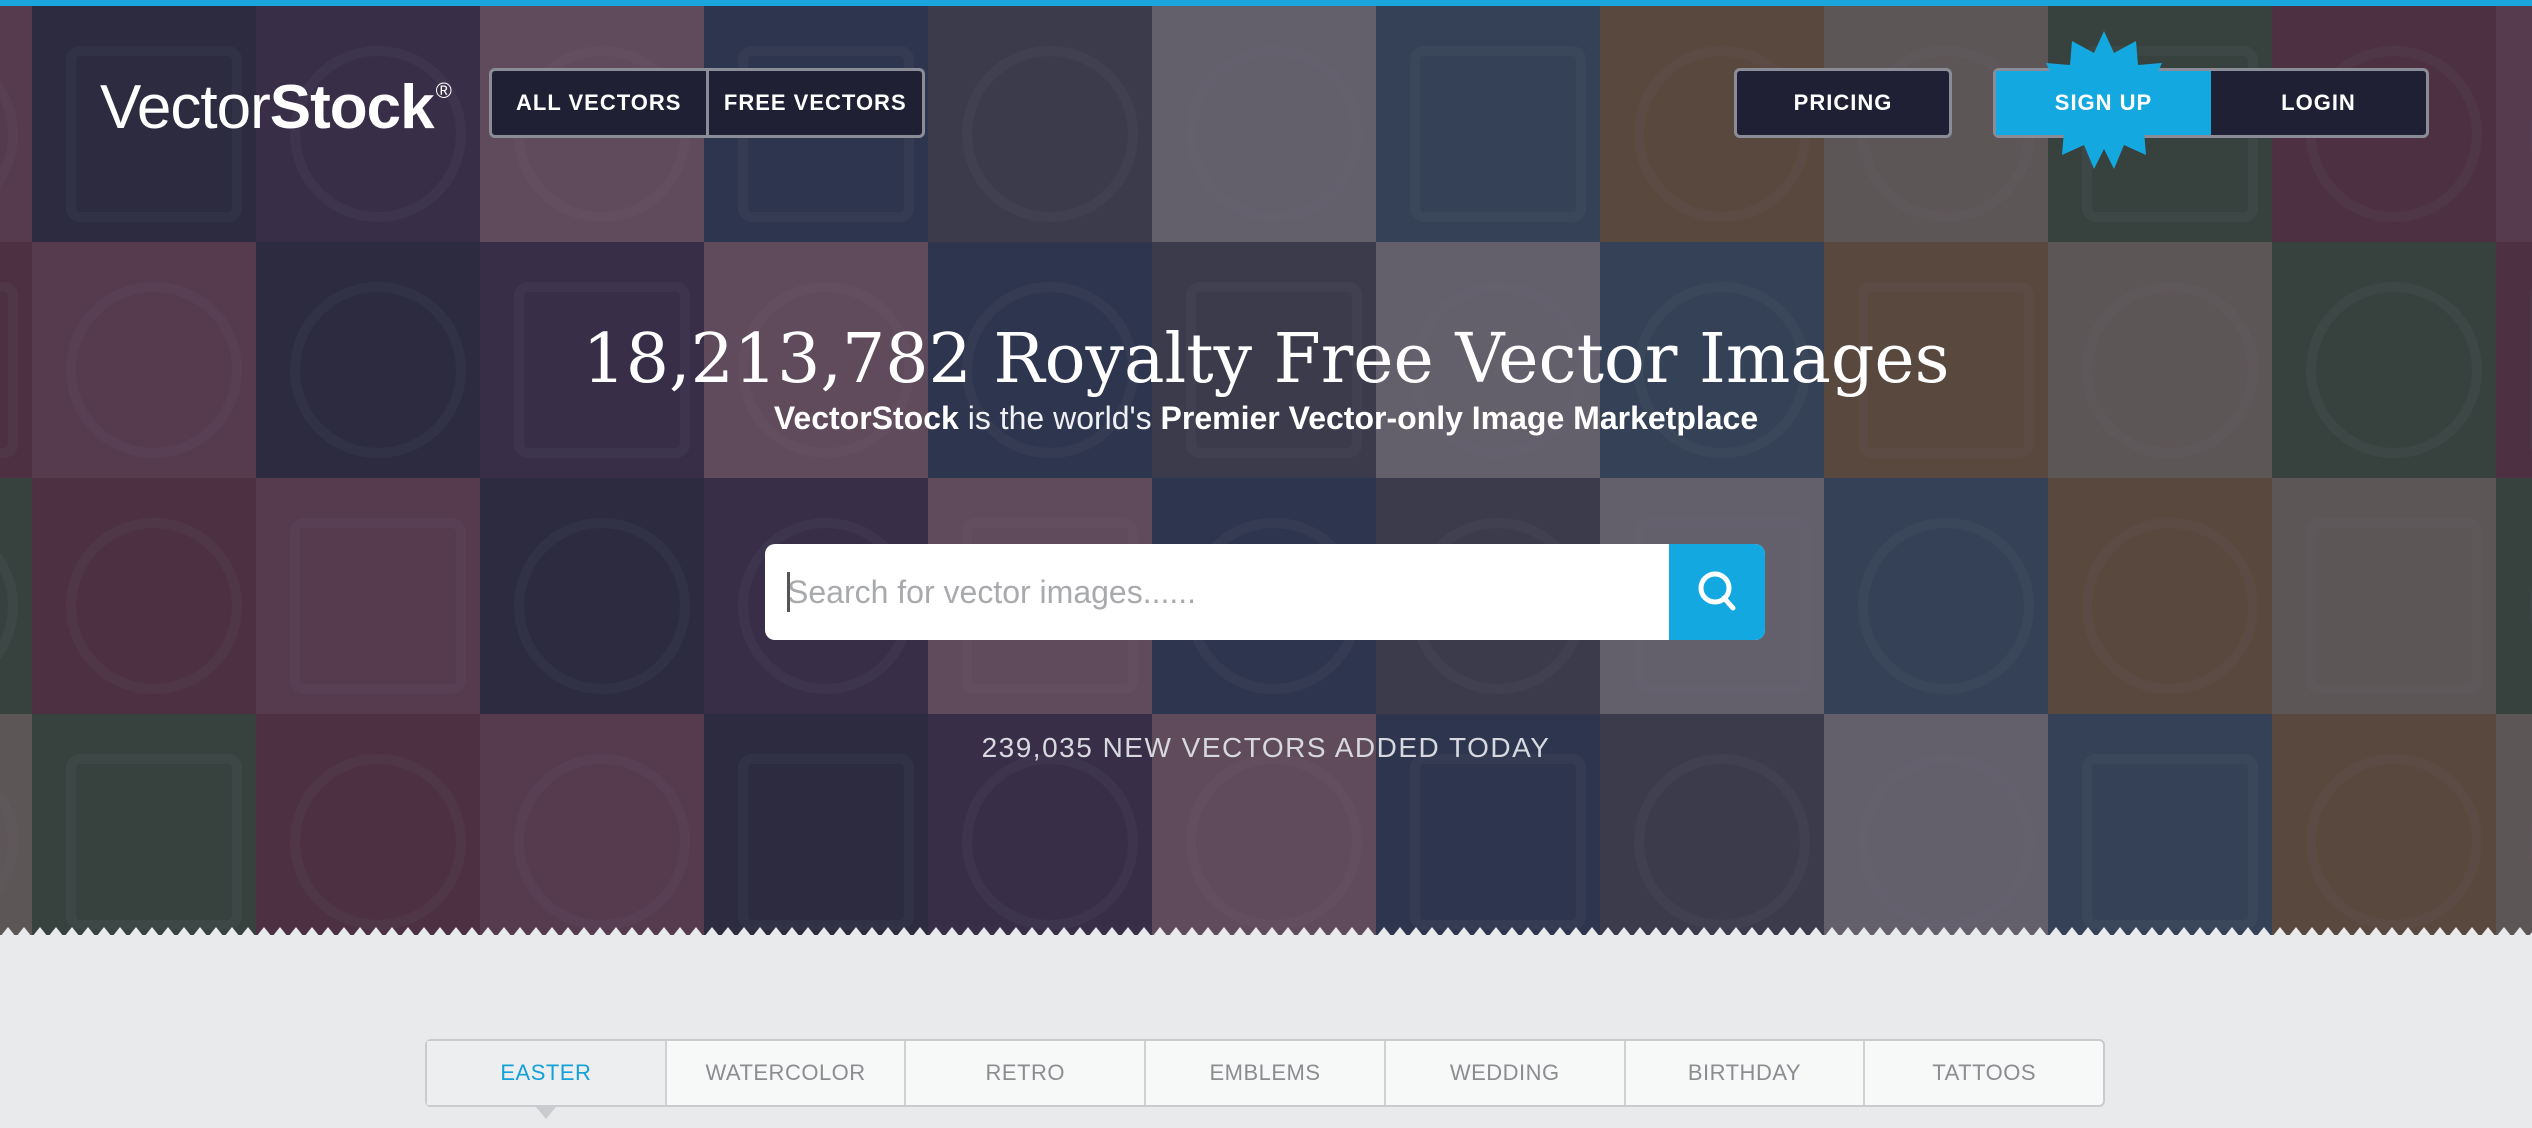 This screenshot has height=1128, width=2532. Describe the element at coordinates (1266, 3) in the screenshot. I see `top-accent-bar` at that location.